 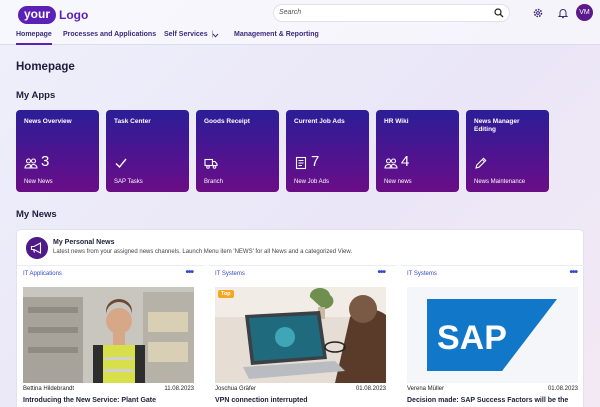 I want to click on app-tile-hr-wiki: HR Wiki 4 New news, so click(x=417, y=151).